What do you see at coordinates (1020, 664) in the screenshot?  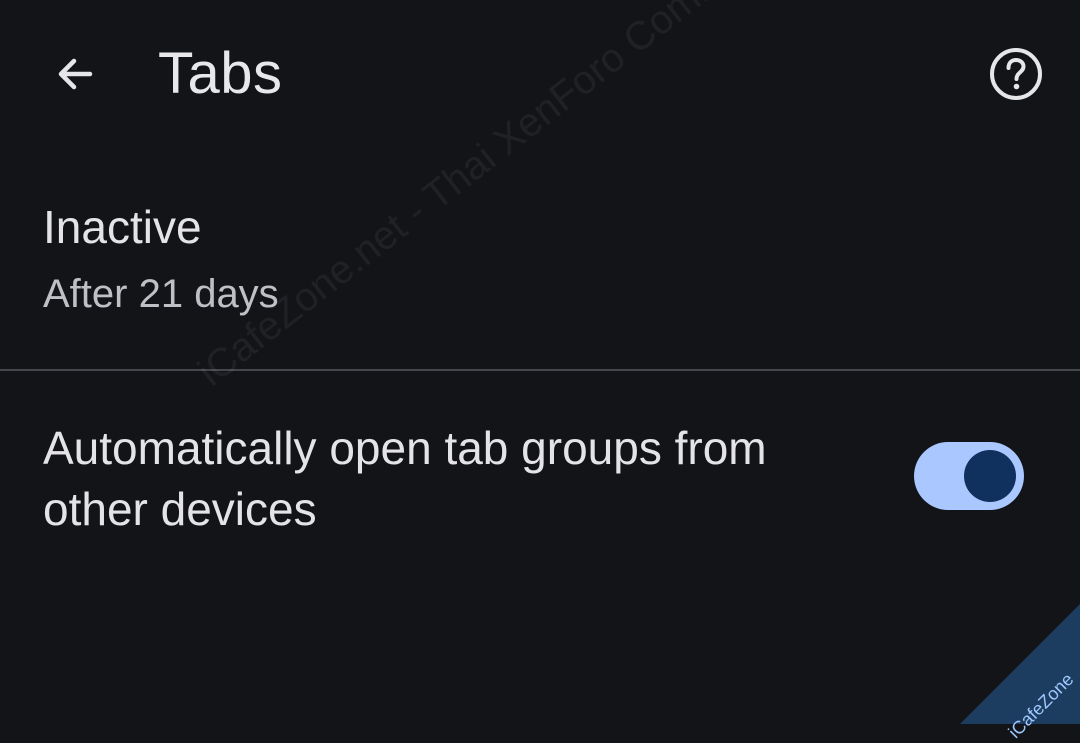 I see `corner-watermark-badge` at bounding box center [1020, 664].